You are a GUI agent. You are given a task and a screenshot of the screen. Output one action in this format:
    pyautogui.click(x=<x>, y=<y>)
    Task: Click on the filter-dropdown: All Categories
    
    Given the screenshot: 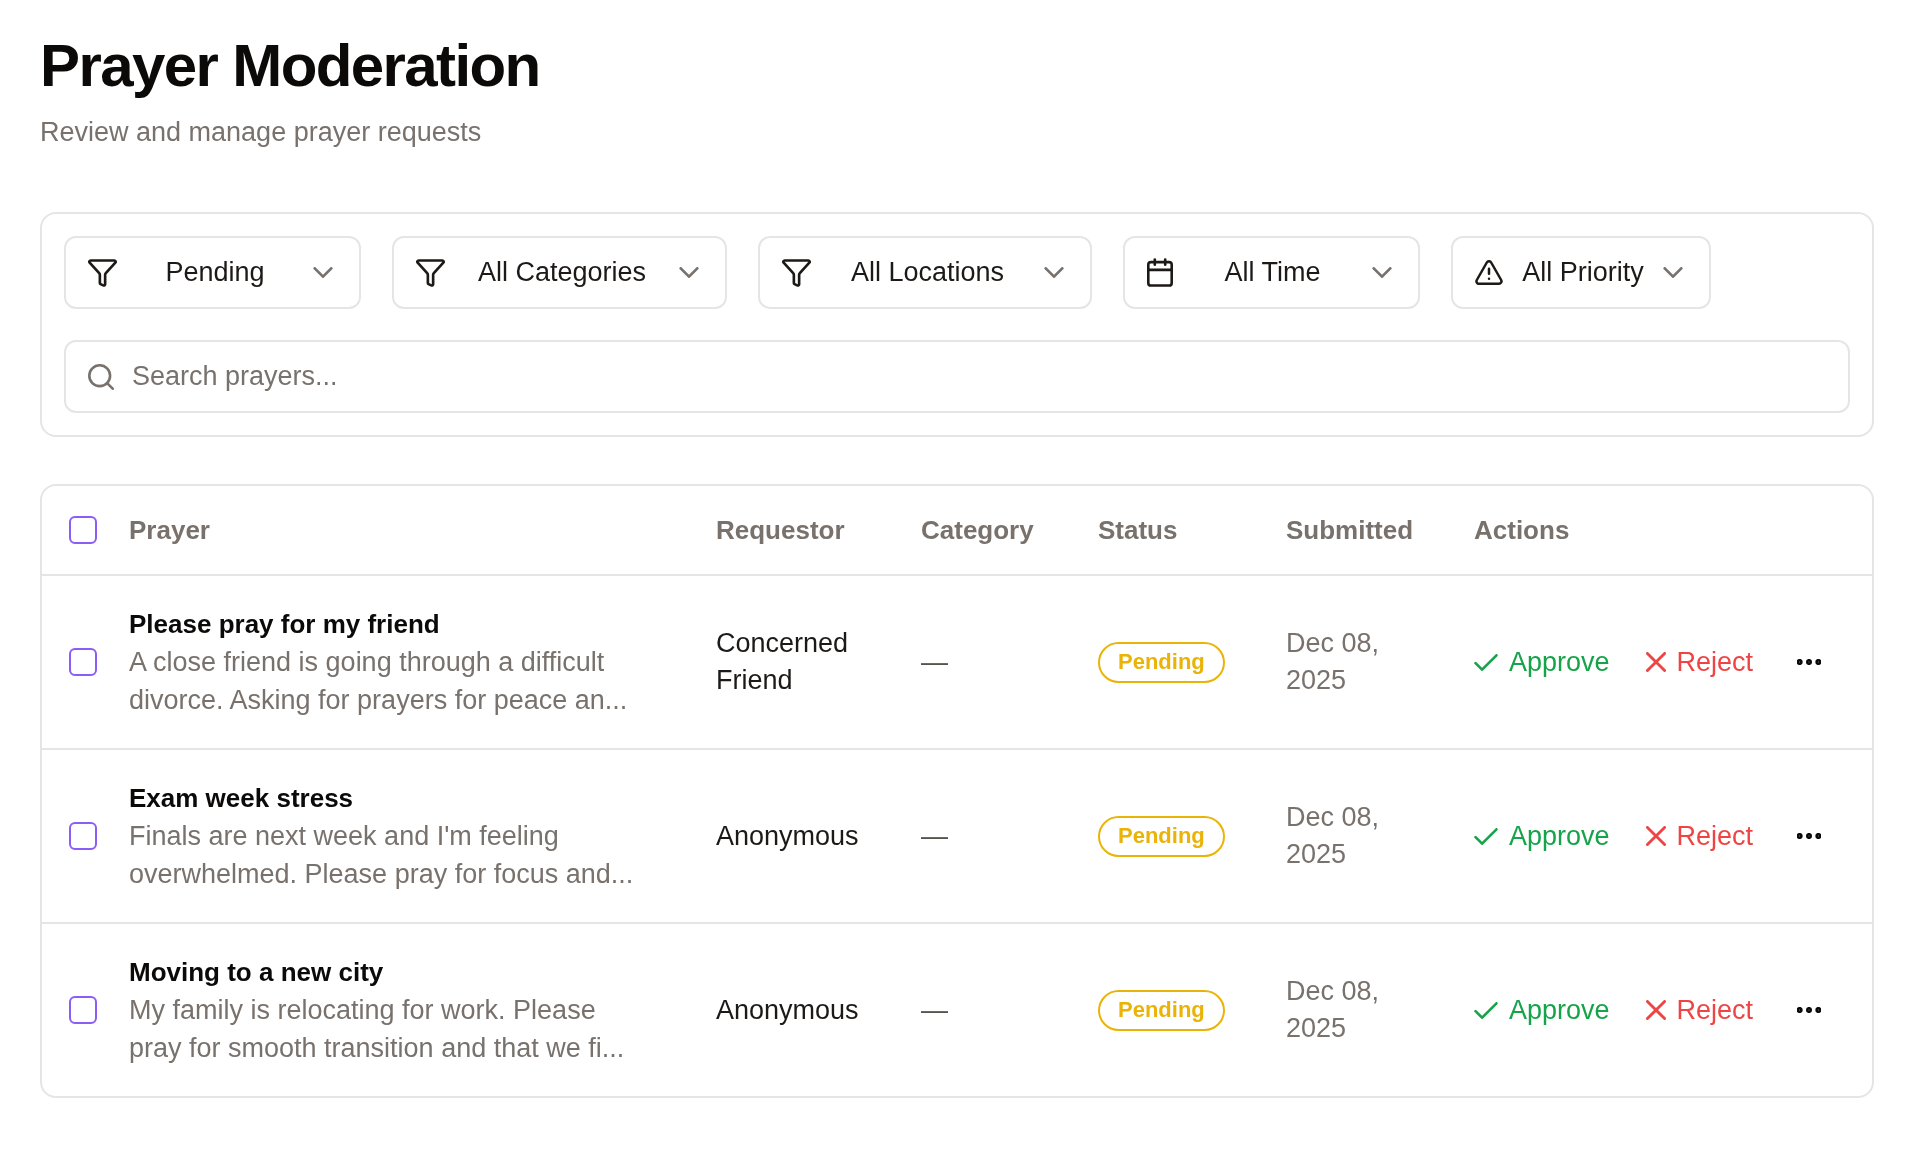 What is the action you would take?
    pyautogui.click(x=559, y=272)
    